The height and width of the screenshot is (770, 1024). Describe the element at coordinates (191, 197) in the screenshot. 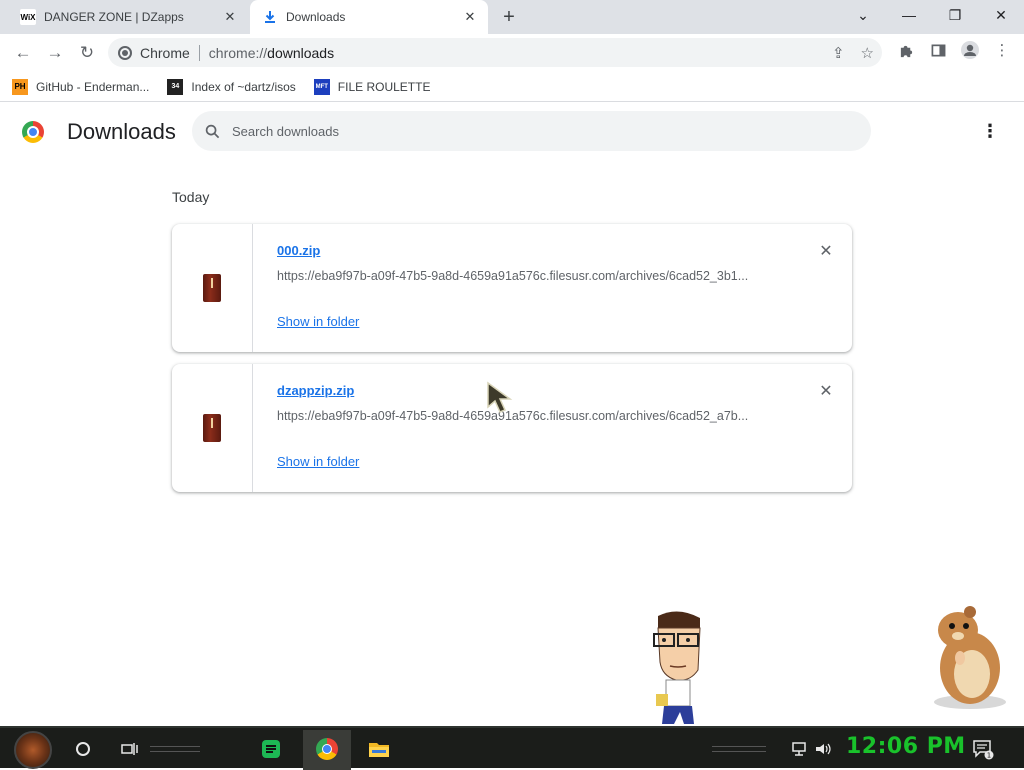

I see `date-section-label: Today` at that location.